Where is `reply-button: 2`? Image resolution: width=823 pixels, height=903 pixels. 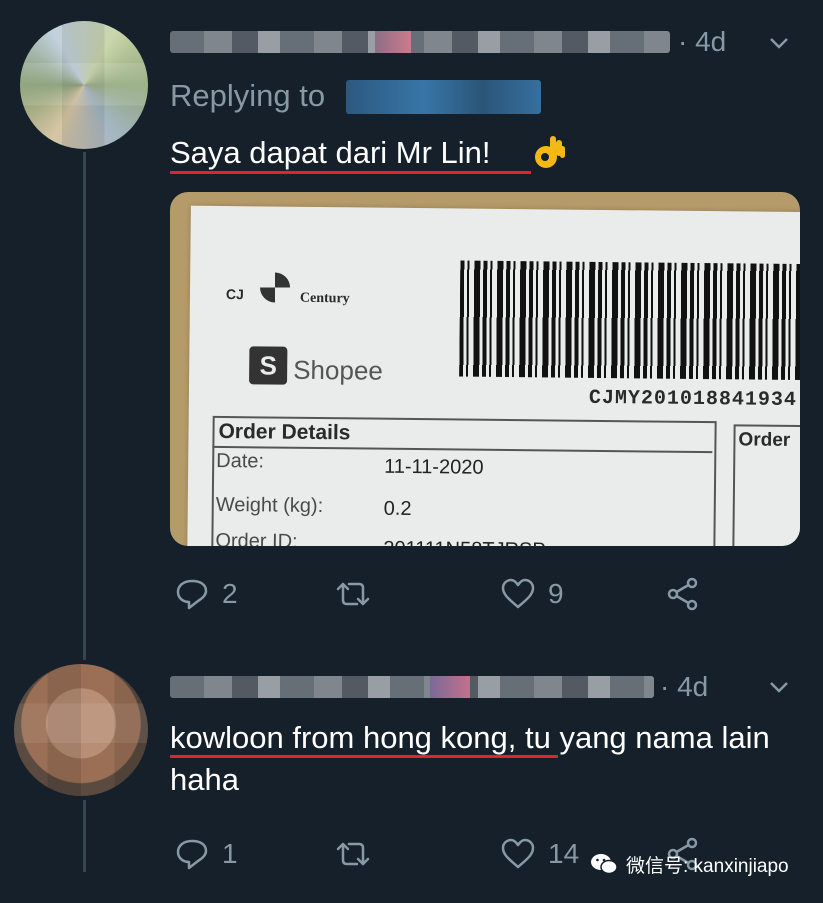
reply-button: 2 is located at coordinates (206, 594).